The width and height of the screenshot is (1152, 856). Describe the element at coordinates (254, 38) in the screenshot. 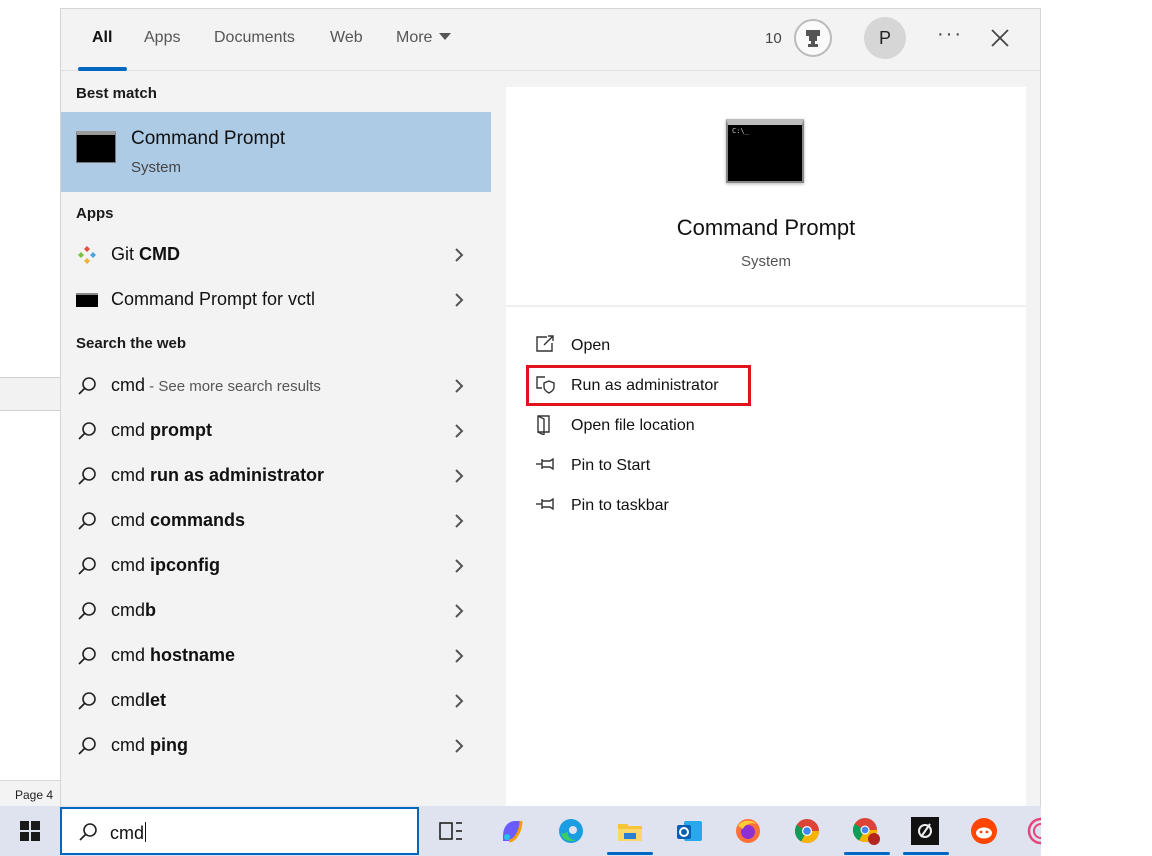

I see `tab-documents: Documents` at that location.